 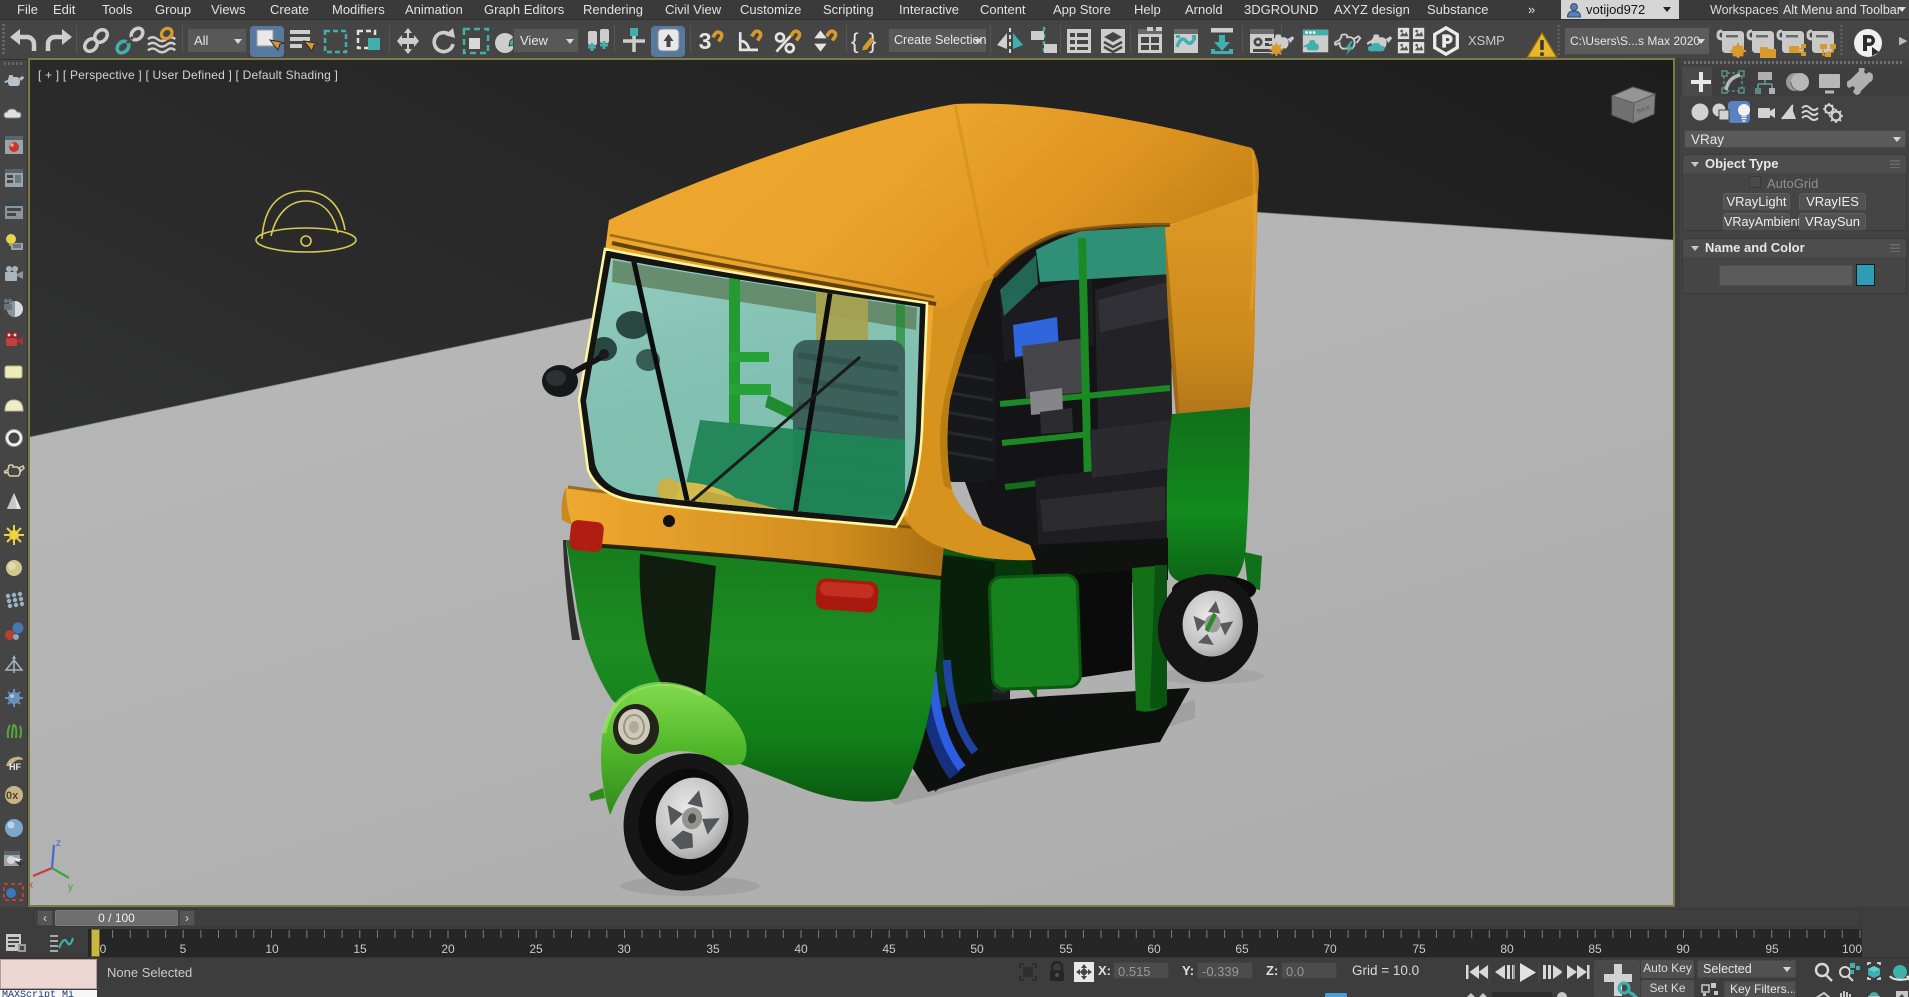 What do you see at coordinates (705, 41) in the screenshot?
I see `svg-text: 3` at bounding box center [705, 41].